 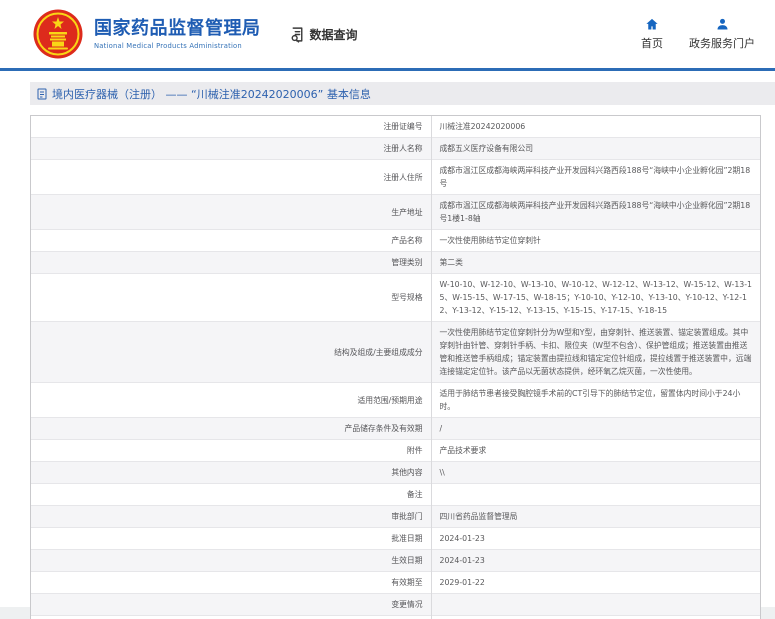 What do you see at coordinates (58, 34) in the screenshot?
I see `national-emblem-icon` at bounding box center [58, 34].